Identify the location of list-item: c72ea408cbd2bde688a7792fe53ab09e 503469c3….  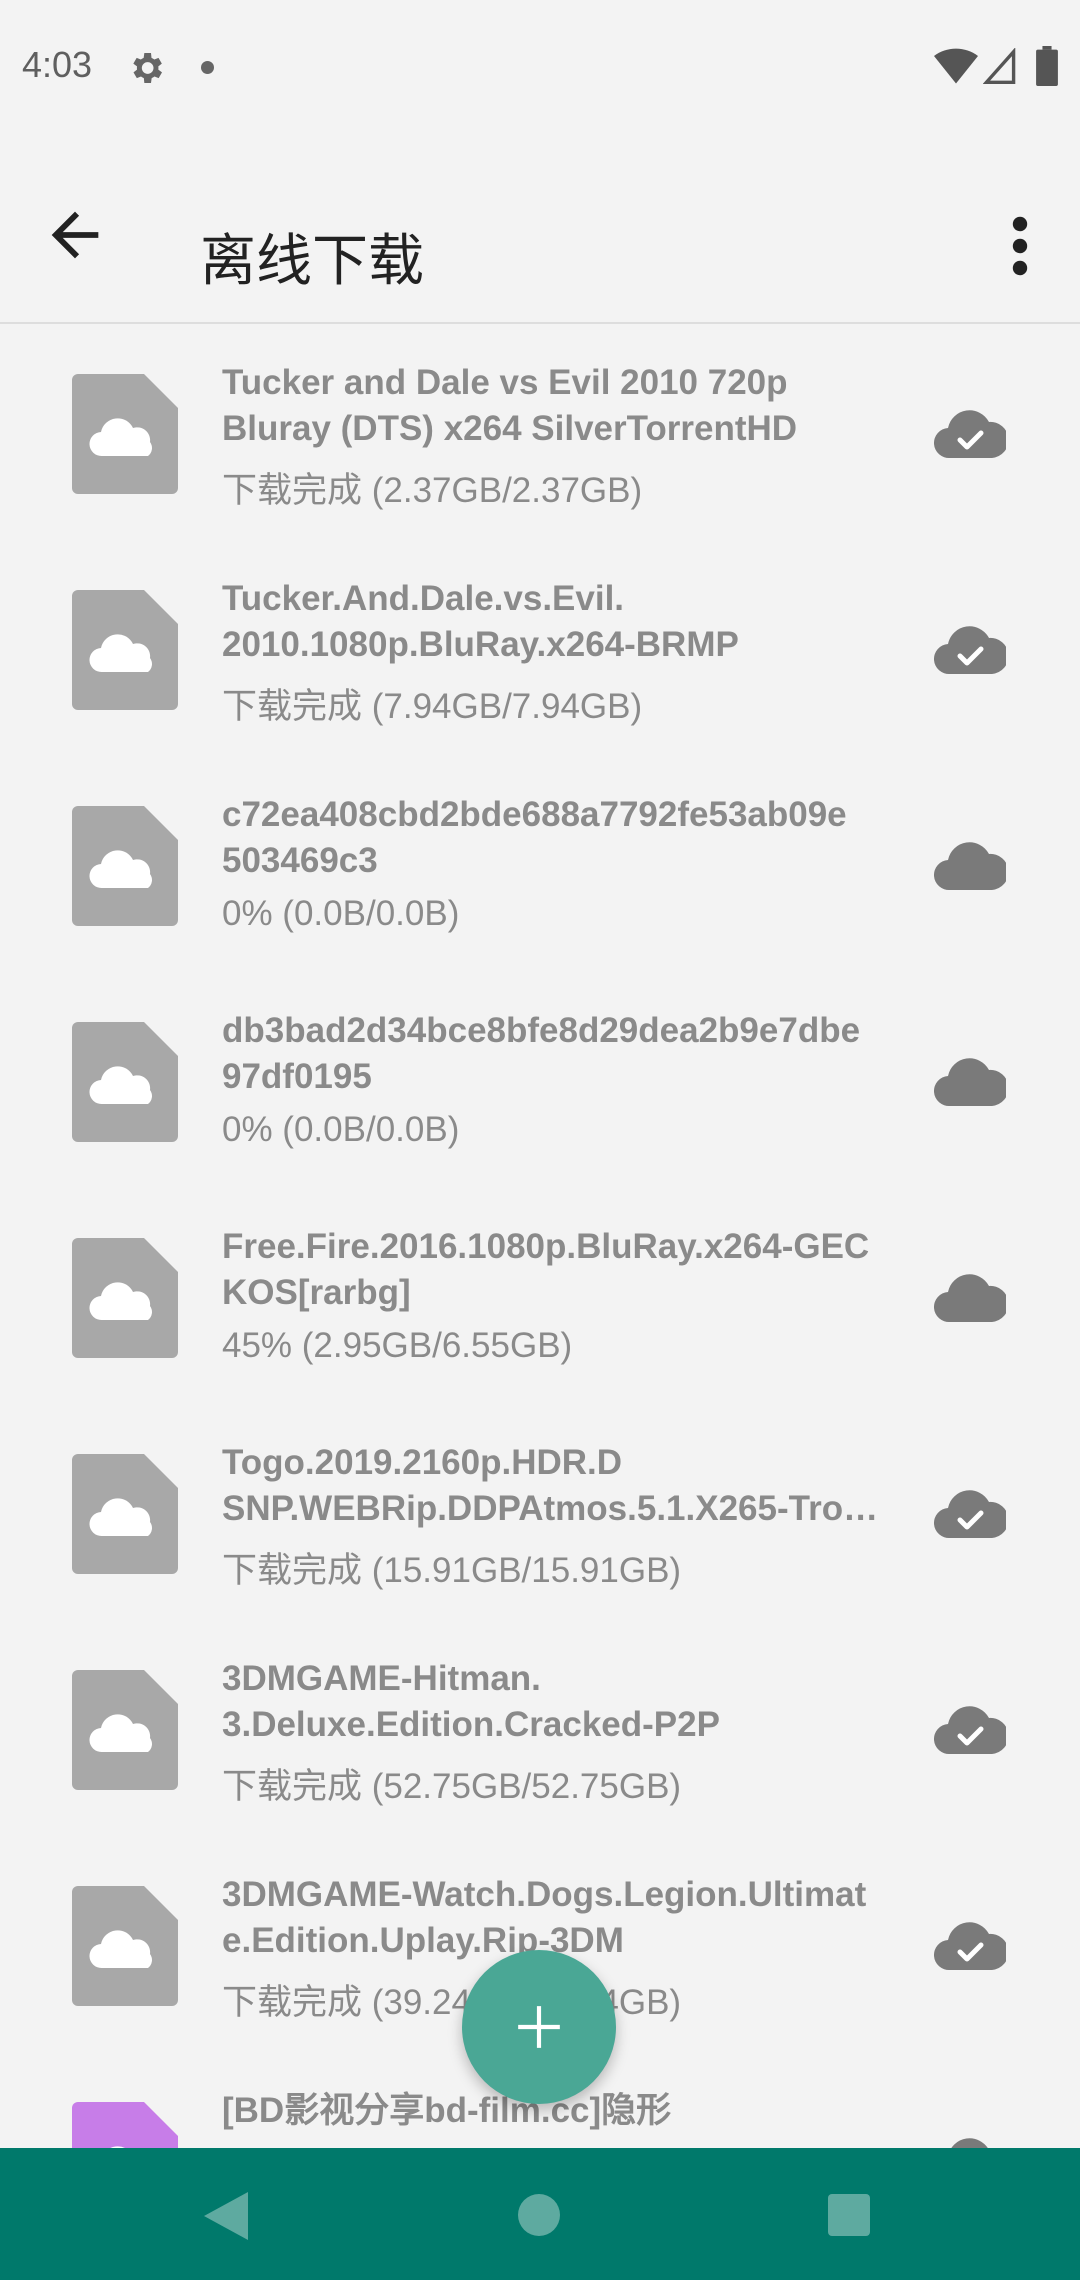
(540, 866).